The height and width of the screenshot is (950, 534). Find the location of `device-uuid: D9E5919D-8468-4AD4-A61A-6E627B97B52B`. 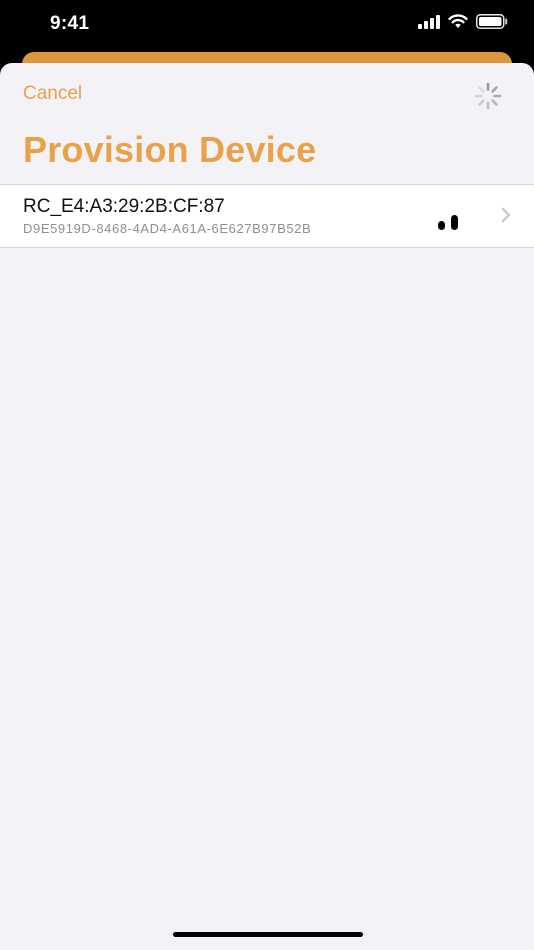

device-uuid: D9E5919D-8468-4AD4-A61A-6E627B97B52B is located at coordinates (167, 228).